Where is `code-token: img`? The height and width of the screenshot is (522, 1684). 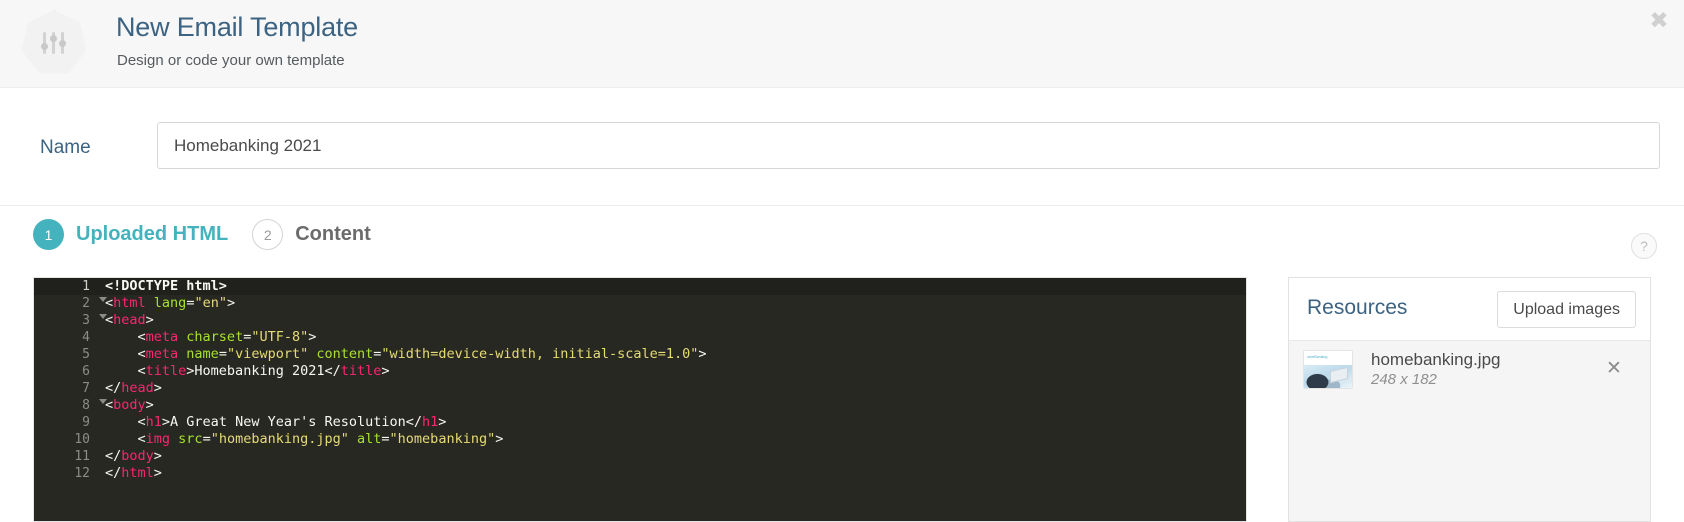
code-token: img is located at coordinates (158, 439).